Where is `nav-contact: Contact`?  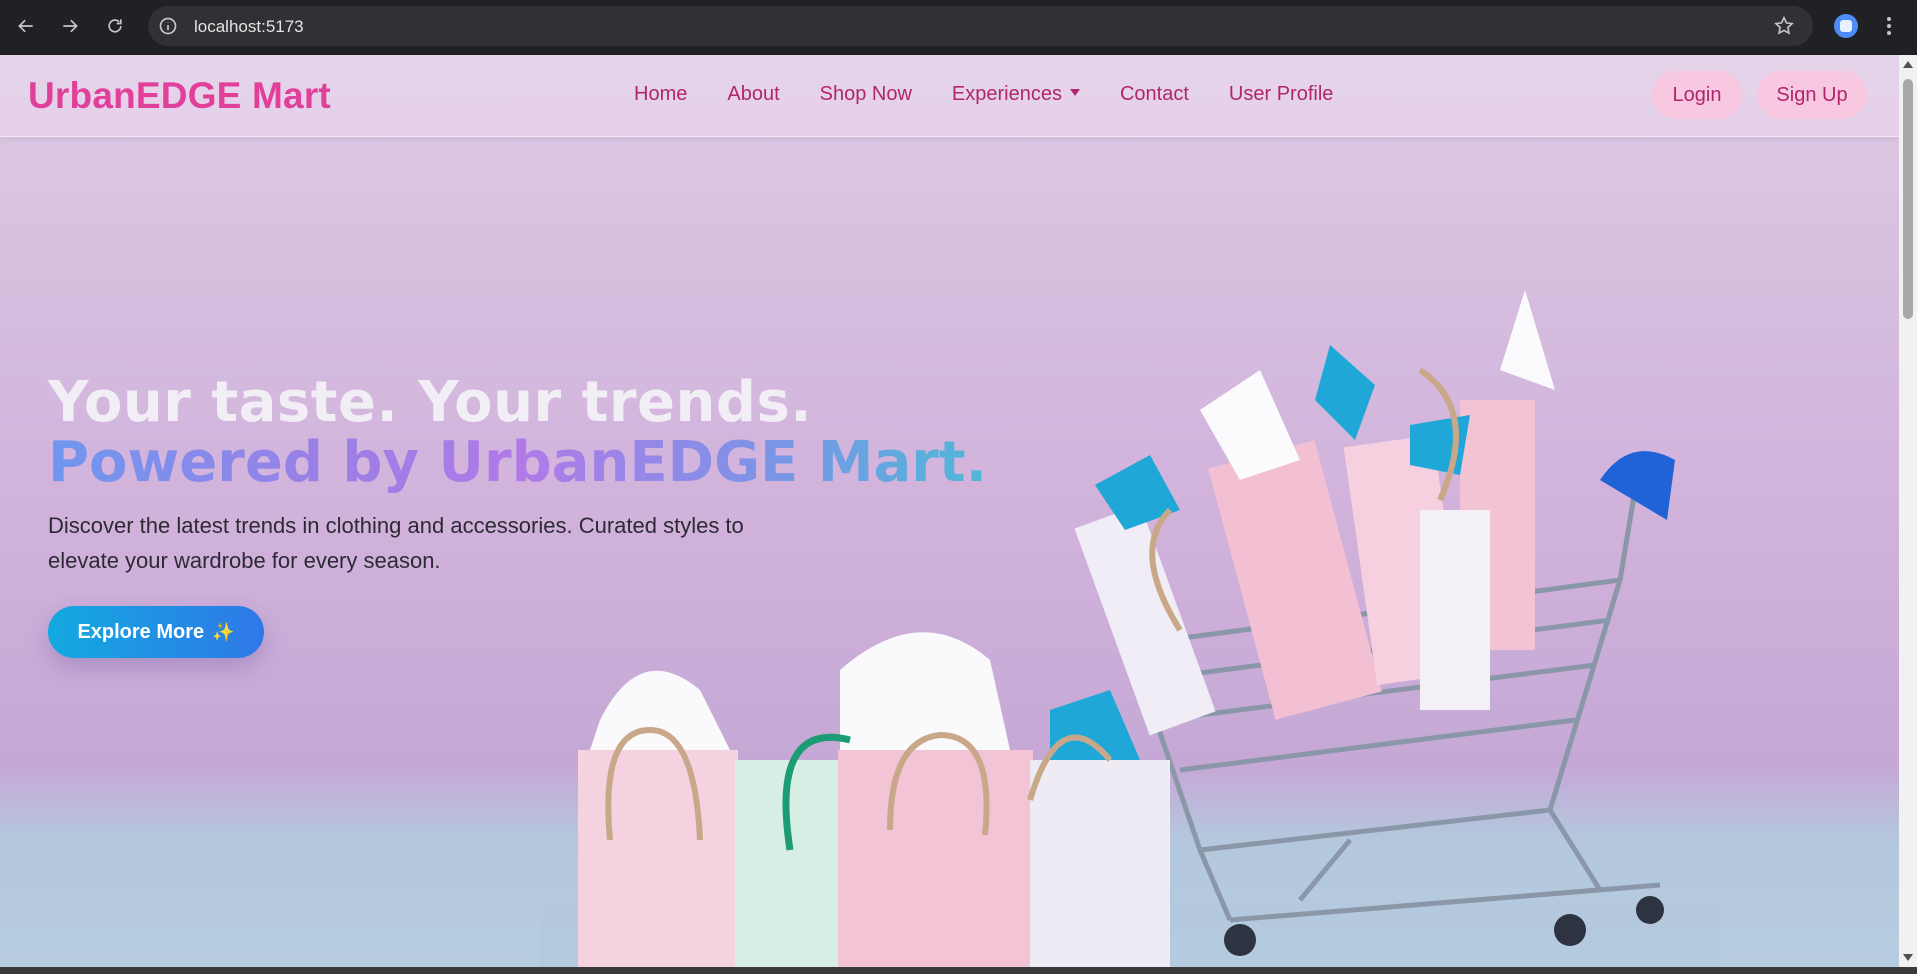
nav-contact: Contact is located at coordinates (1154, 94).